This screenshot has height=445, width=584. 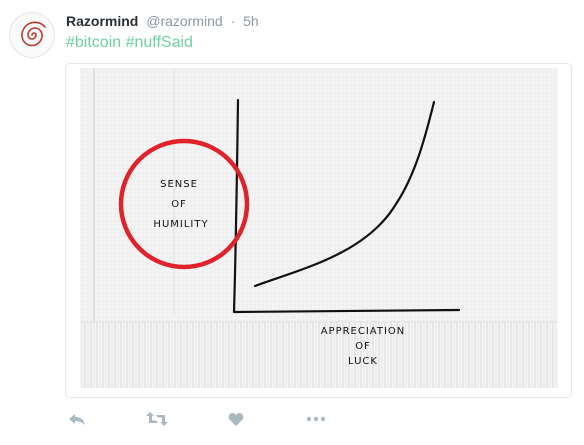 I want to click on author-name: Razormind, so click(x=102, y=21).